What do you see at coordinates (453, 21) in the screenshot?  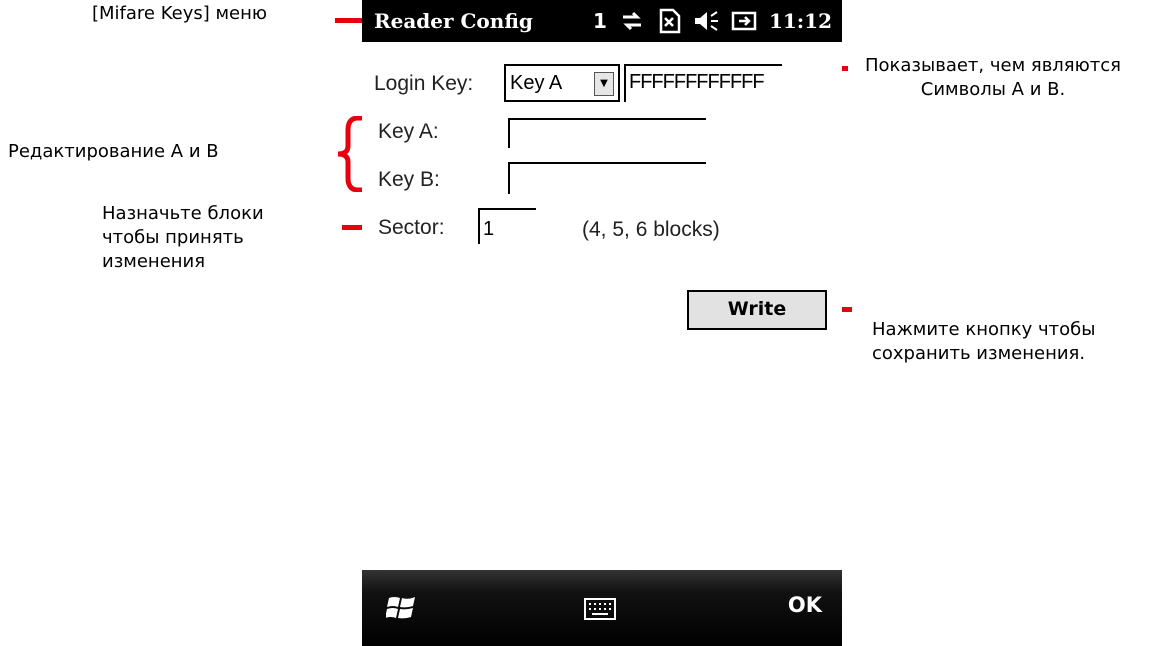 I see `app-title: Reader Config` at bounding box center [453, 21].